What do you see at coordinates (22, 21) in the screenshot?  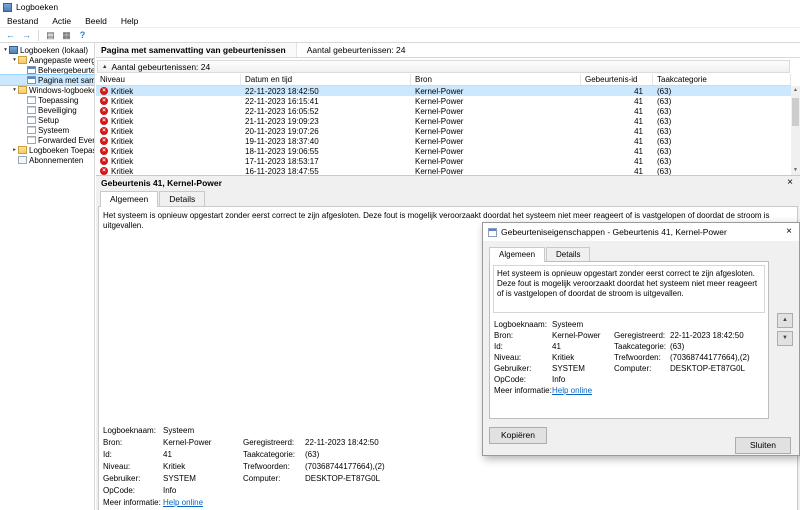 I see `menu-bestand: Bestand` at bounding box center [22, 21].